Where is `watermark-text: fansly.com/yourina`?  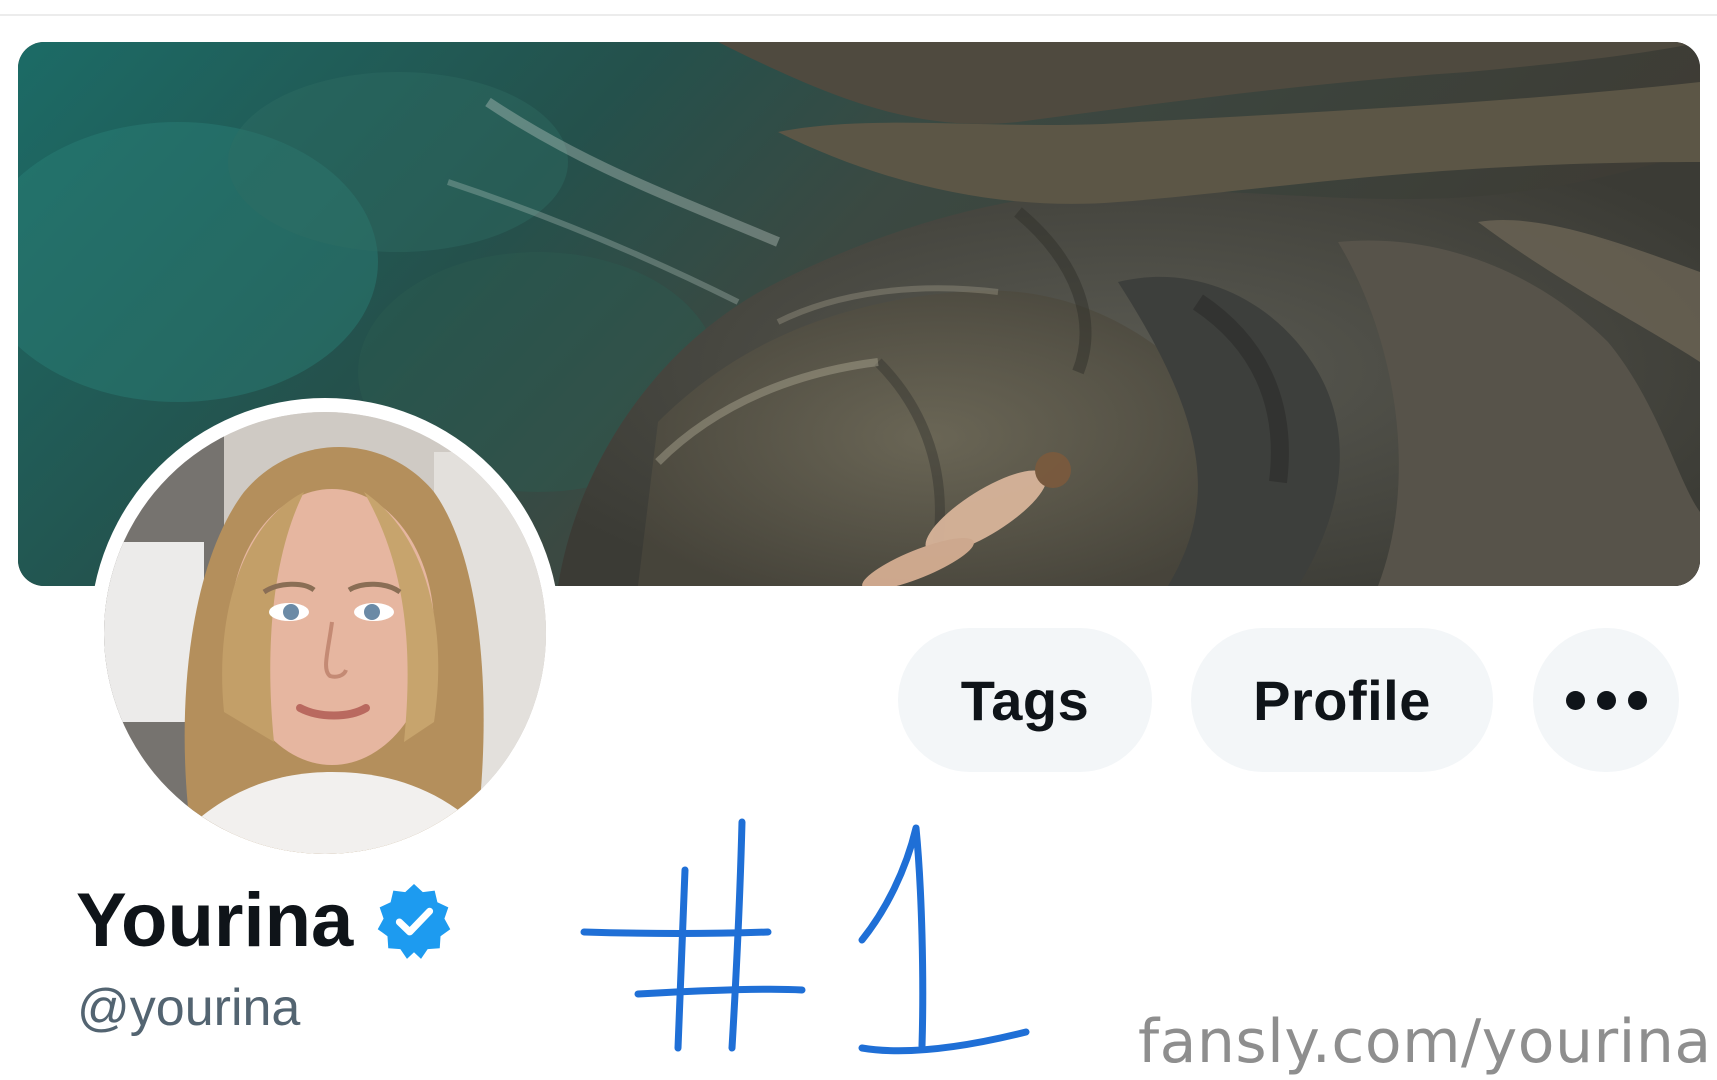 watermark-text: fansly.com/yourina is located at coordinates (1425, 1042).